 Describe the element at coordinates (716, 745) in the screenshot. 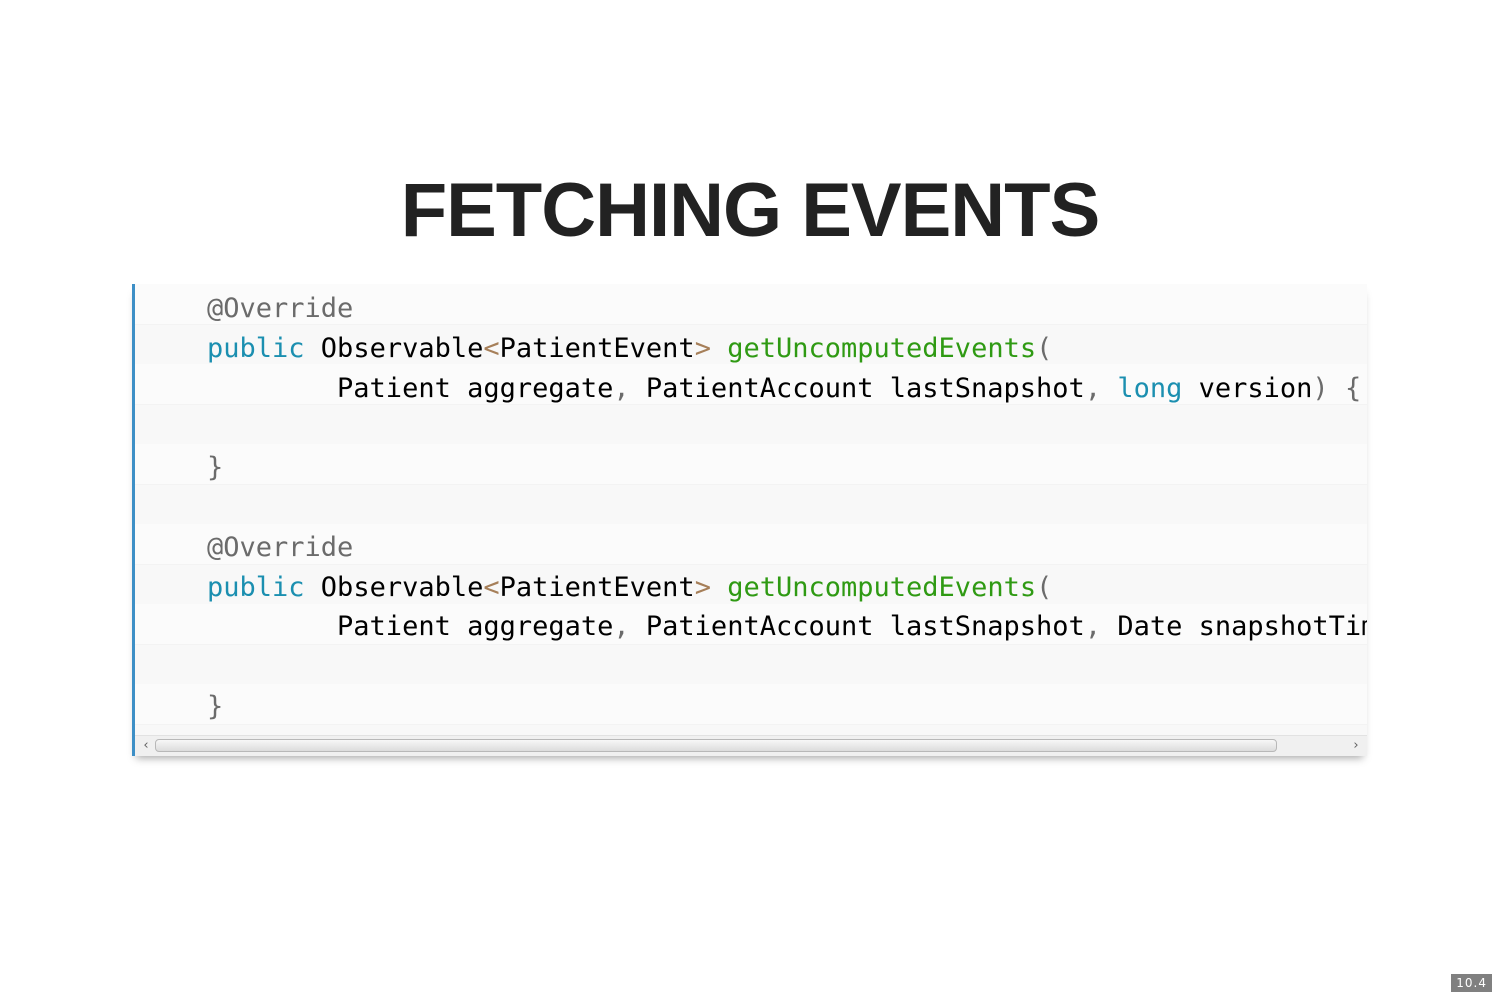

I see `scrollbar-thumb` at that location.